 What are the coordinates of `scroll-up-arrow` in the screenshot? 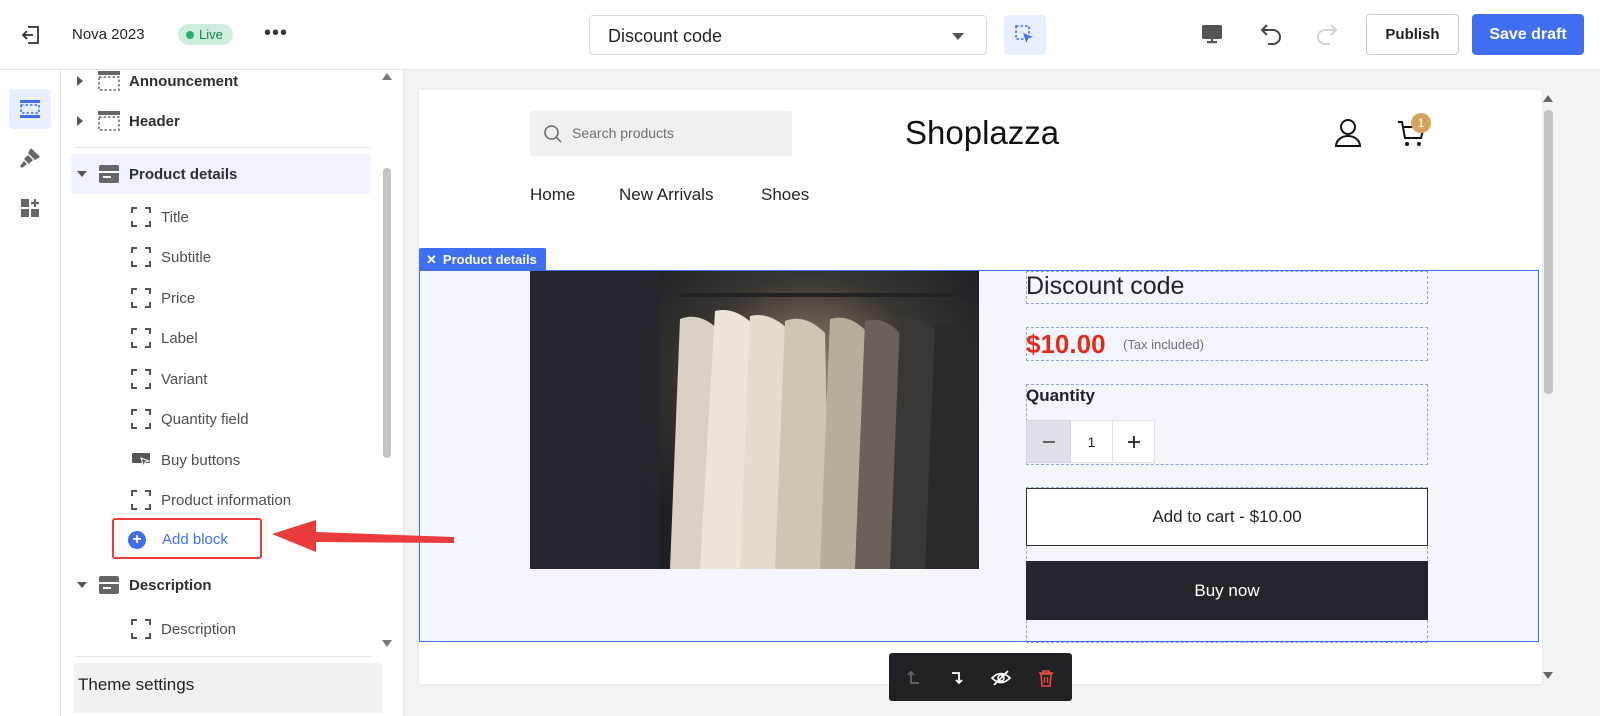 It's located at (387, 76).